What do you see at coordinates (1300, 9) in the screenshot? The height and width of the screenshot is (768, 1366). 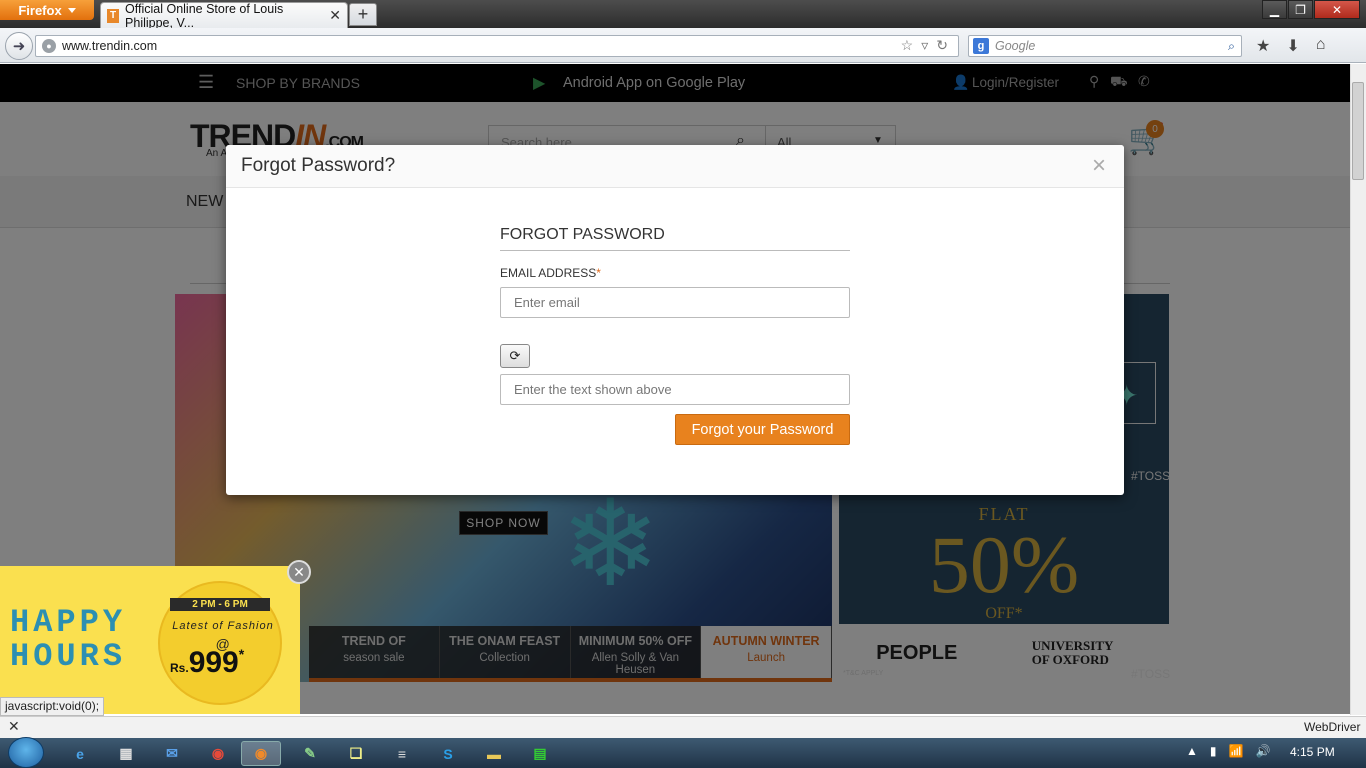 I see `maximize-button: ❐` at bounding box center [1300, 9].